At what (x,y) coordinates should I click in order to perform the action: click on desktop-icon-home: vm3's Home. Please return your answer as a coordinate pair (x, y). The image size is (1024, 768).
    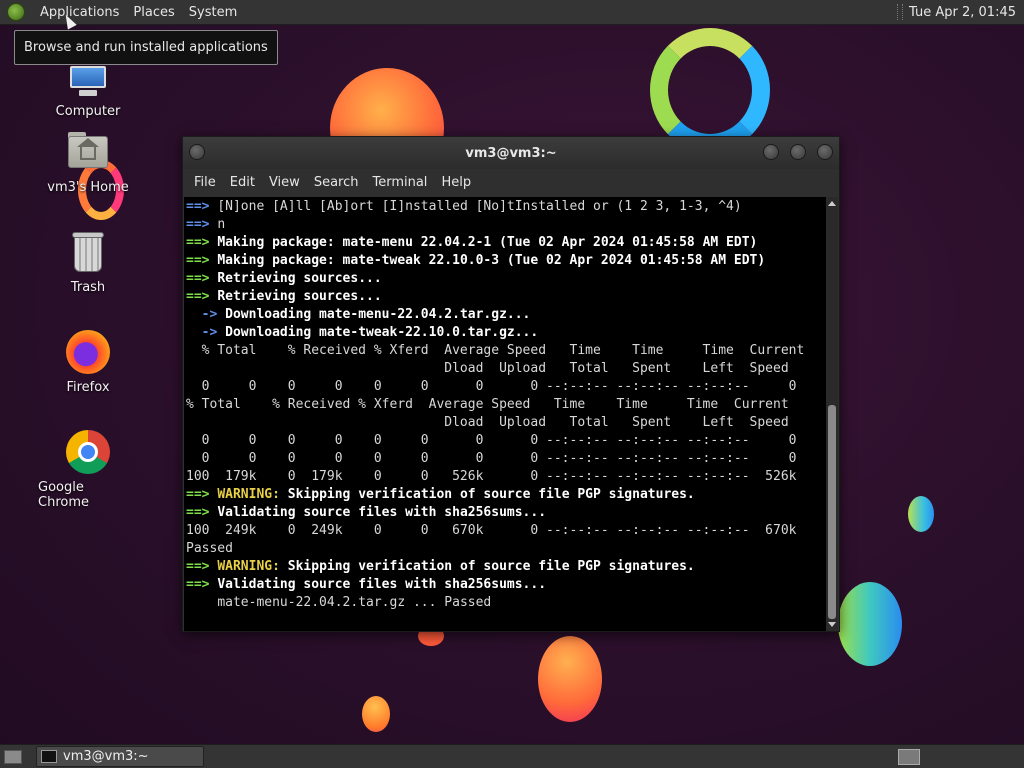
    Looking at the image, I should click on (88, 161).